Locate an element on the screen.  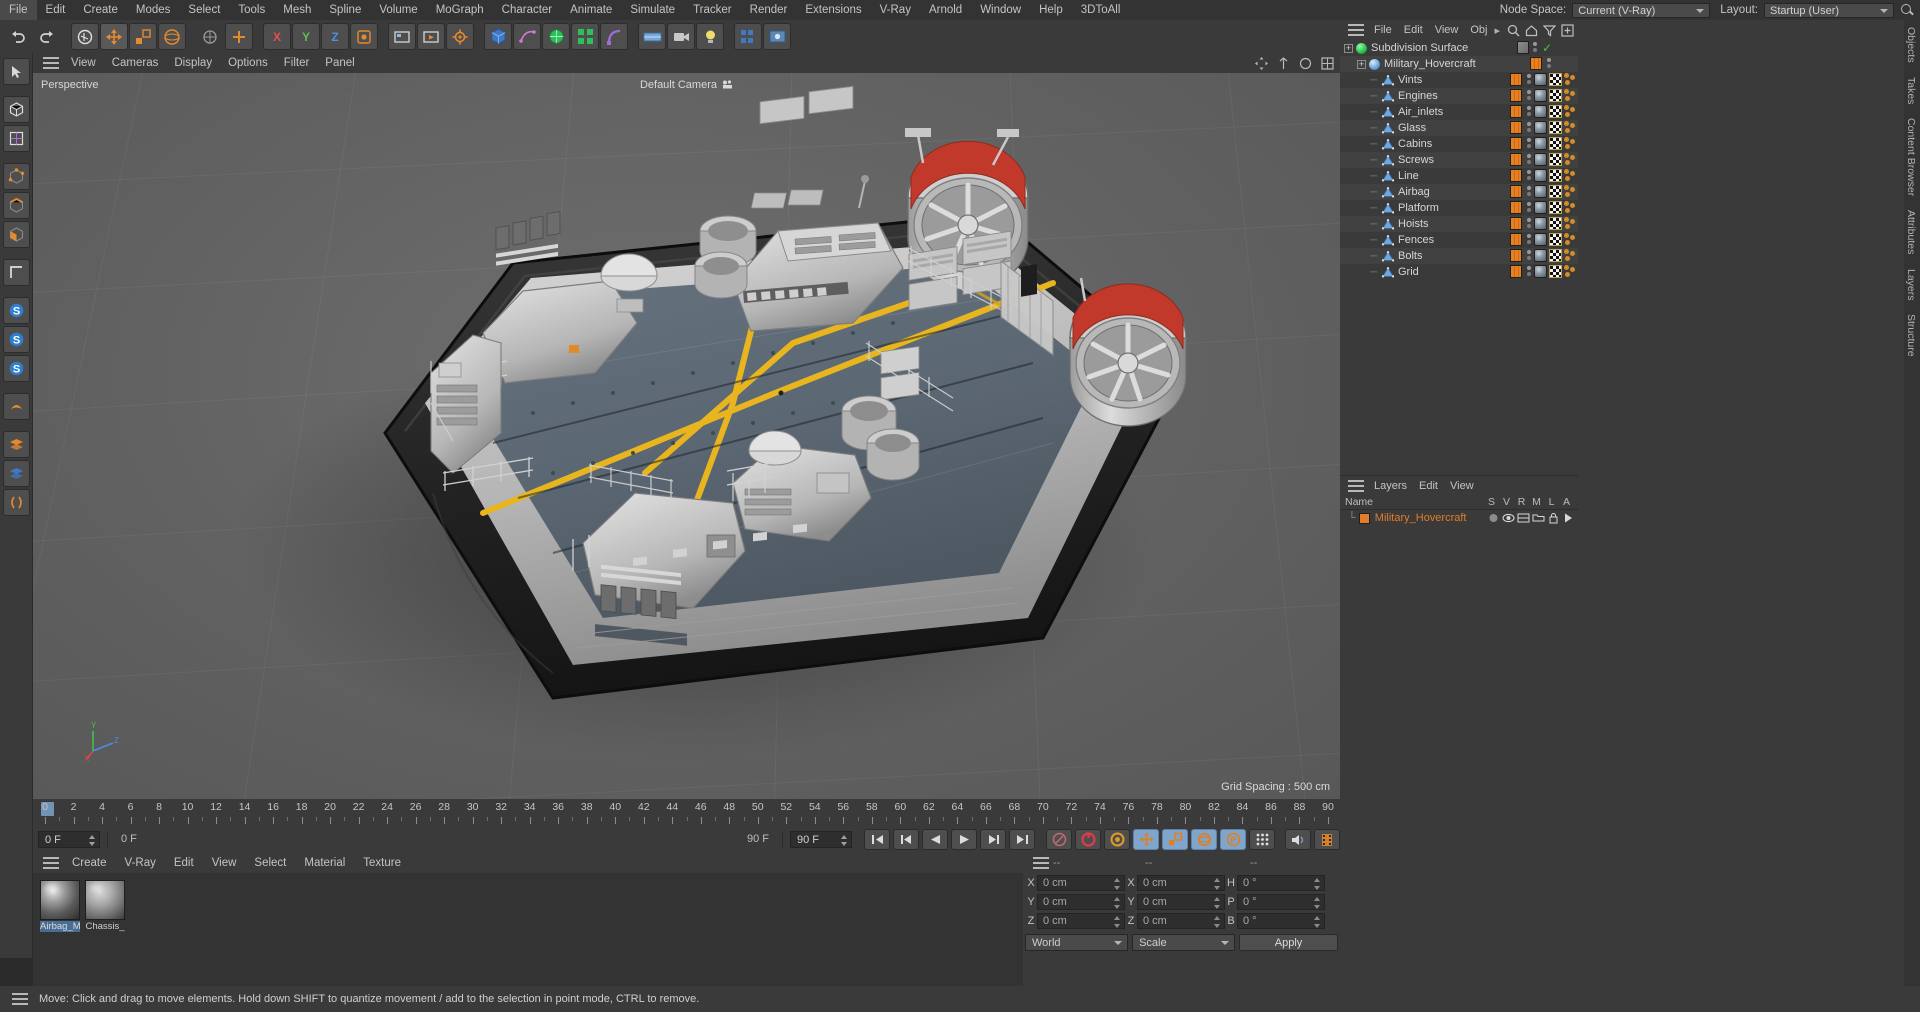
menu-tracker: Tracker is located at coordinates (712, 10).